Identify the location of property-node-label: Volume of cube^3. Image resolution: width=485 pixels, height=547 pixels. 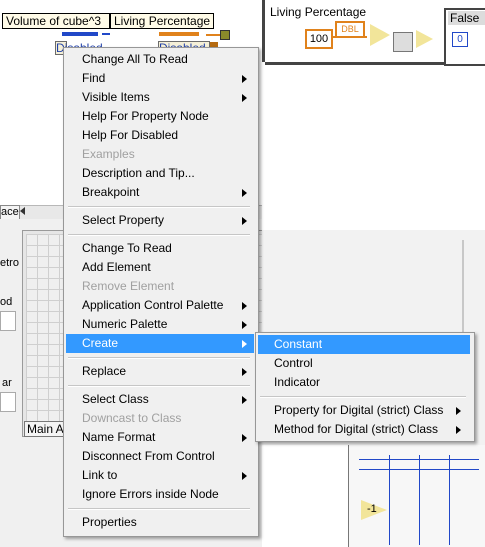
(54, 21).